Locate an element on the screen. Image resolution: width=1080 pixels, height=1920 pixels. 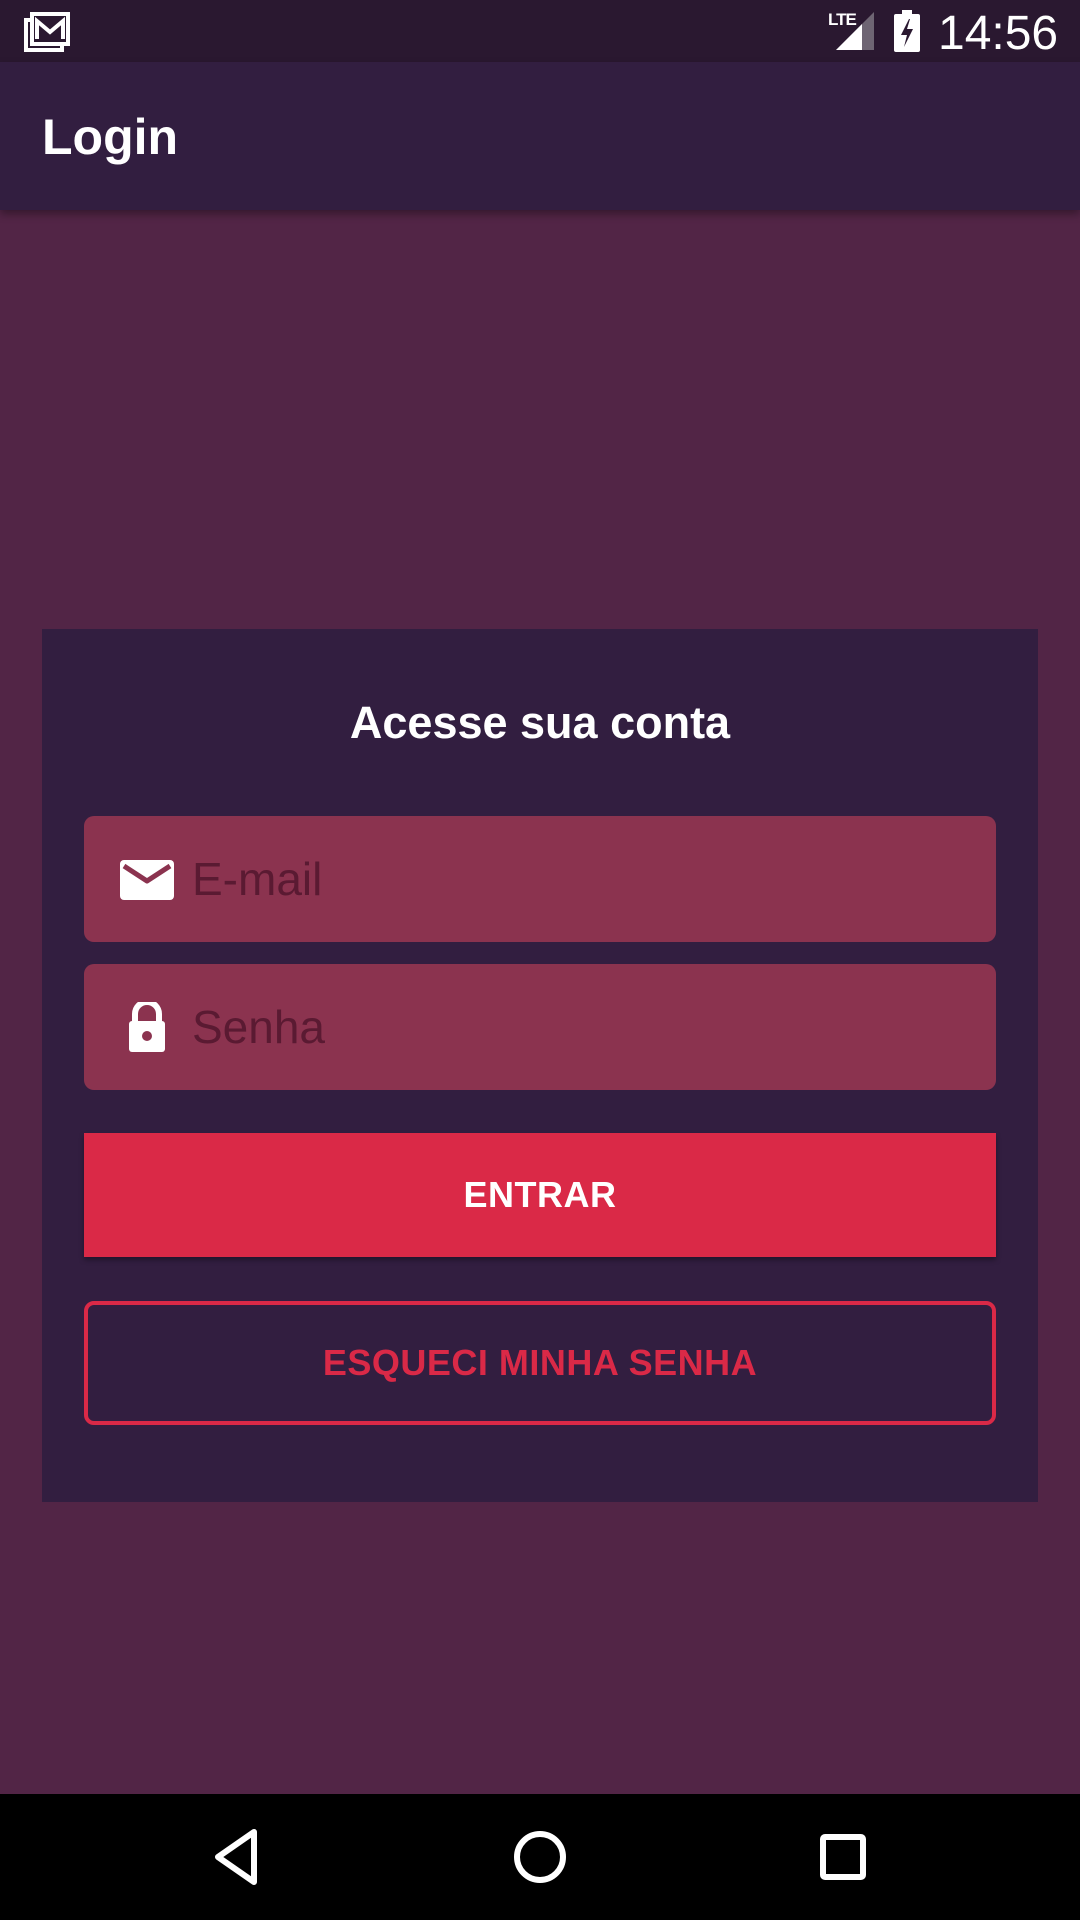
password-field is located at coordinates (540, 1027).